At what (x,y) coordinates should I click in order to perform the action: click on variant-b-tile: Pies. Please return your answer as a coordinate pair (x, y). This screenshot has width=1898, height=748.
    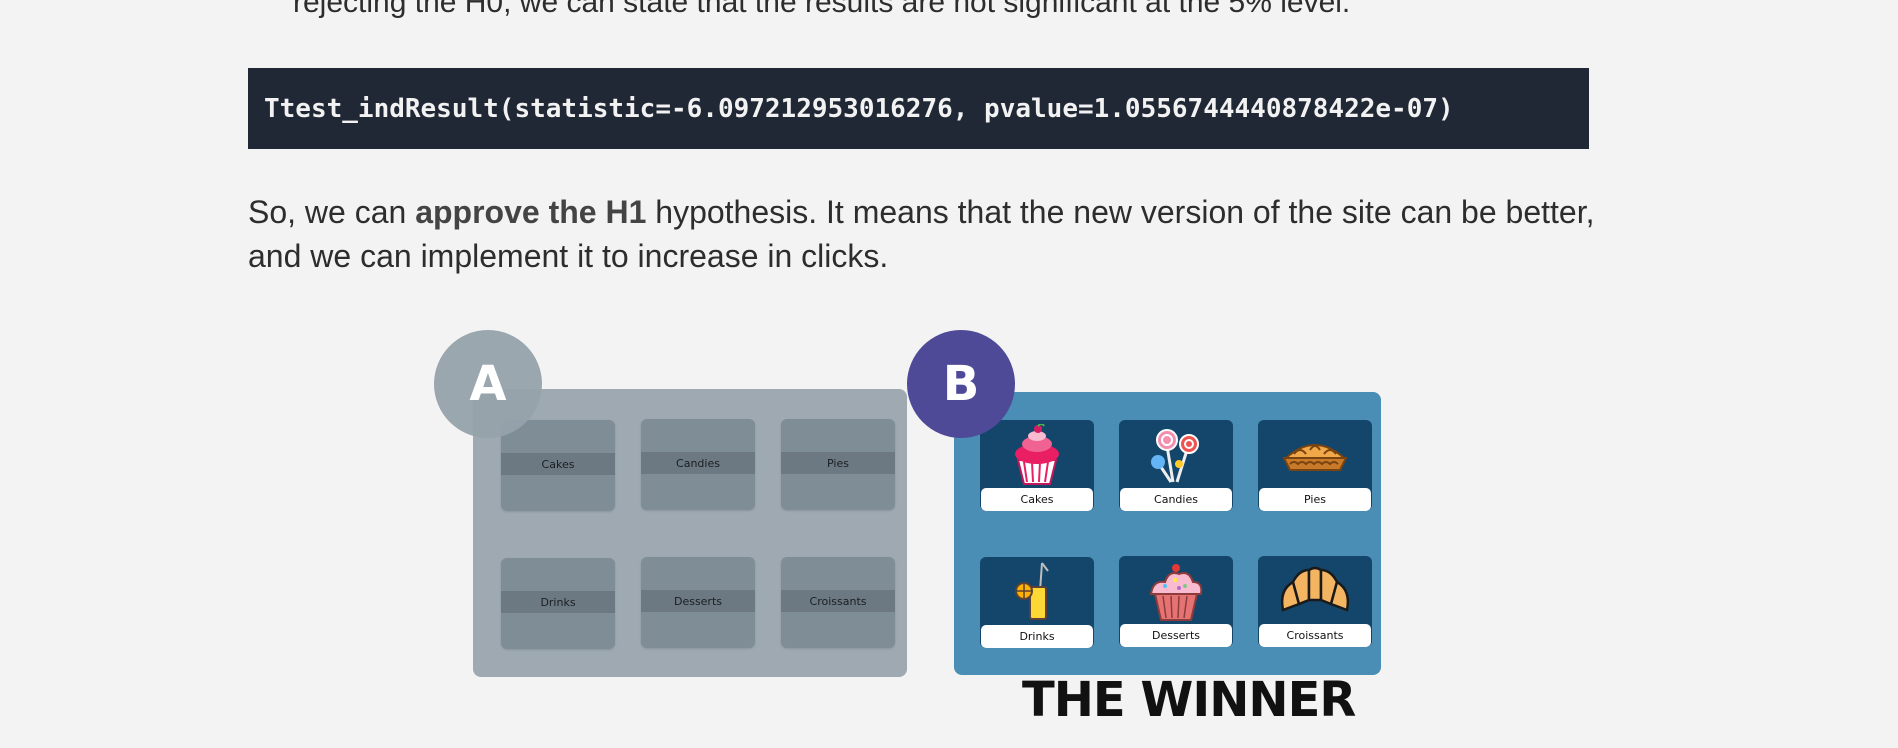
    Looking at the image, I should click on (1315, 465).